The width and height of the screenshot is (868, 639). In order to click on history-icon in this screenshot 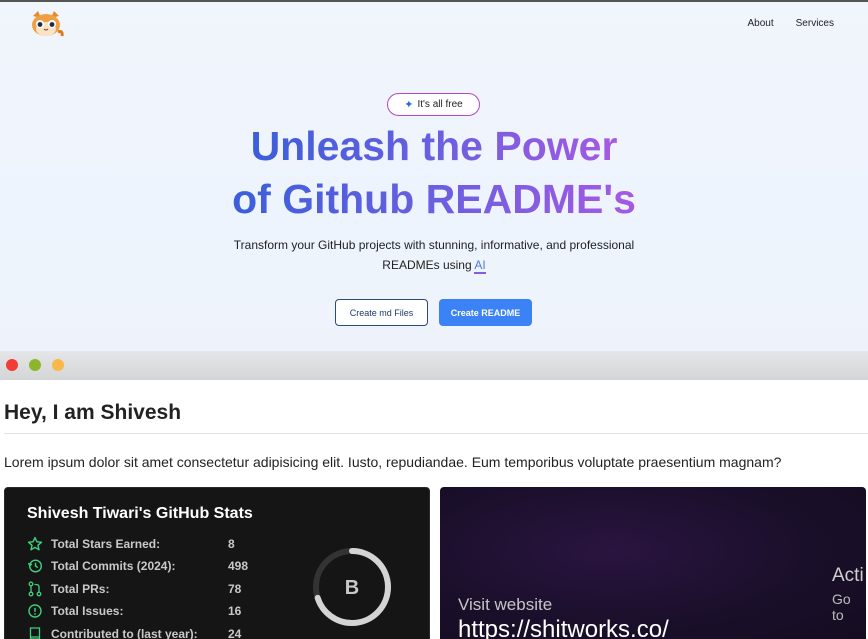, I will do `click(35, 566)`.